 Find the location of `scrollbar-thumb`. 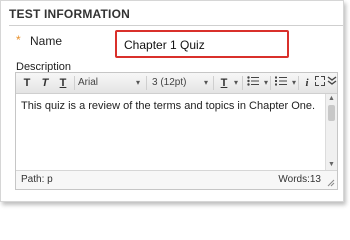

scrollbar-thumb is located at coordinates (331, 113).